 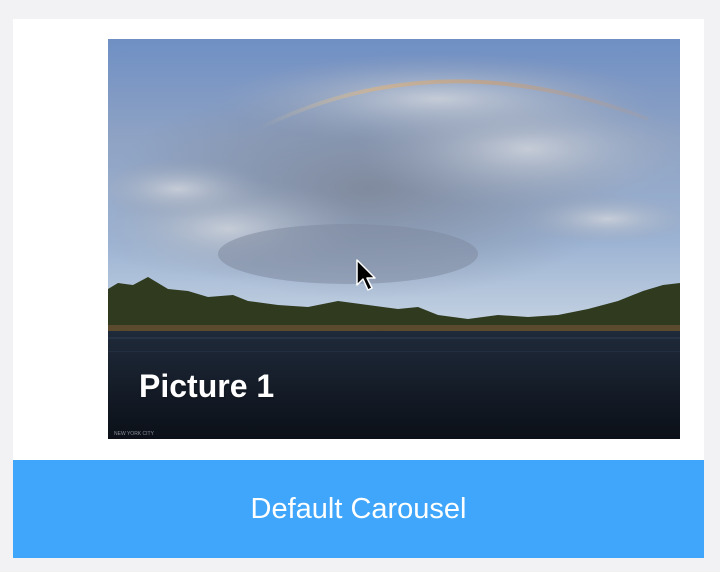 What do you see at coordinates (207, 386) in the screenshot?
I see `slide-caption: Picture 1` at bounding box center [207, 386].